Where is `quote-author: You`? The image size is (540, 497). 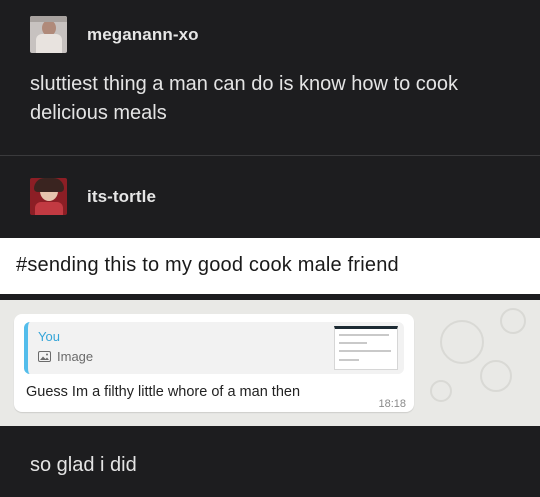 quote-author: You is located at coordinates (49, 336).